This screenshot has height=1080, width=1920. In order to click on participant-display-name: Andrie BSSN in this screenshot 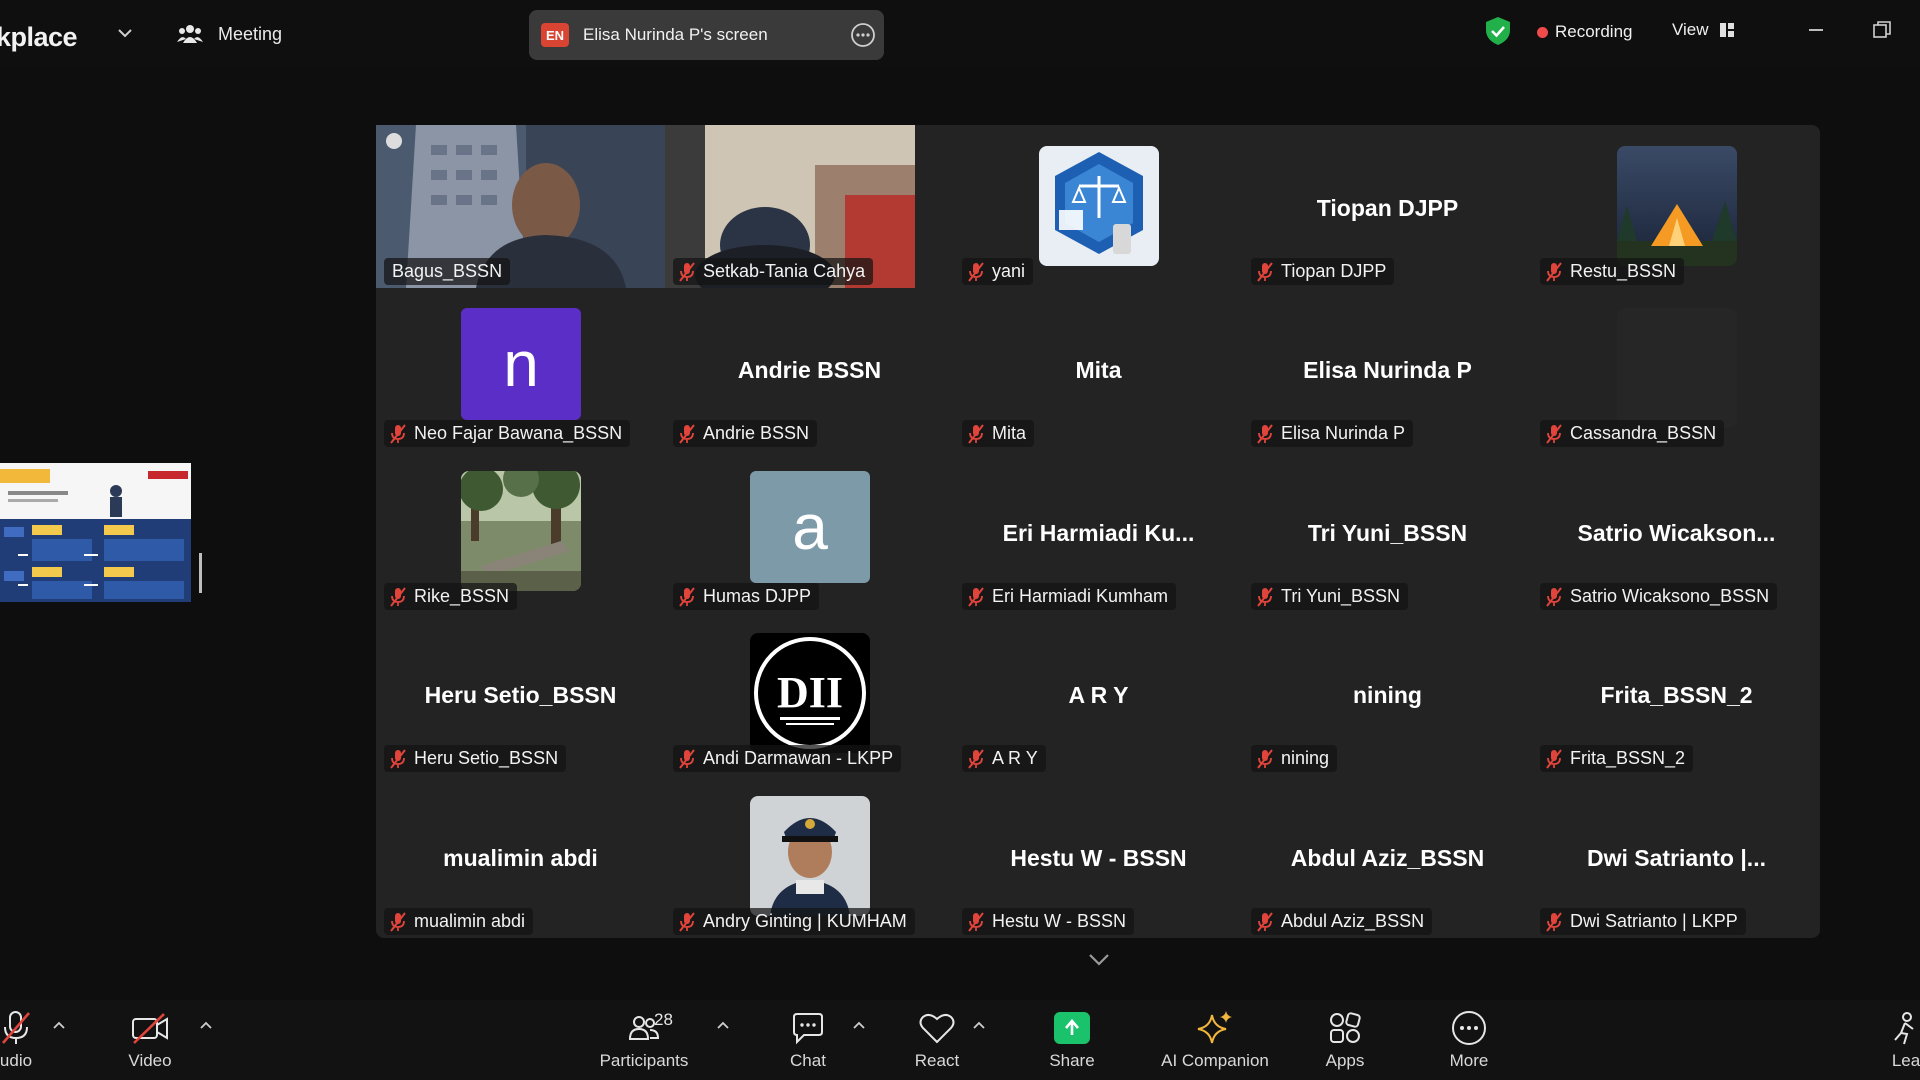, I will do `click(809, 370)`.